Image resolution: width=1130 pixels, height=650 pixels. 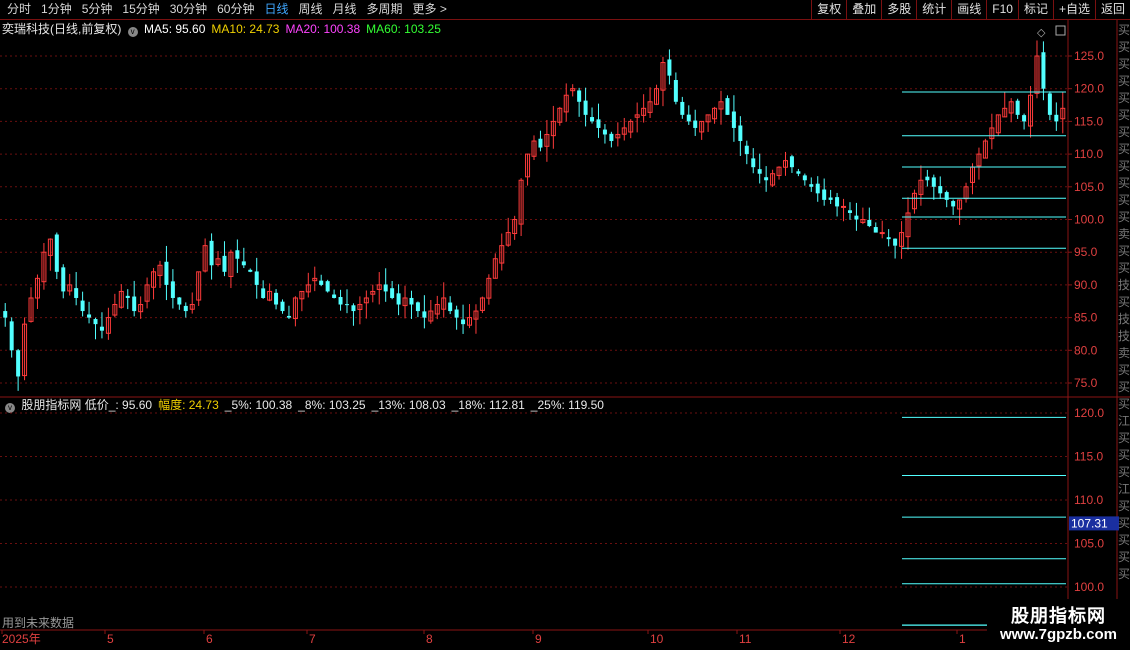 What do you see at coordinates (1086, 252) in the screenshot?
I see `y-tick-label-6: 95.0` at bounding box center [1086, 252].